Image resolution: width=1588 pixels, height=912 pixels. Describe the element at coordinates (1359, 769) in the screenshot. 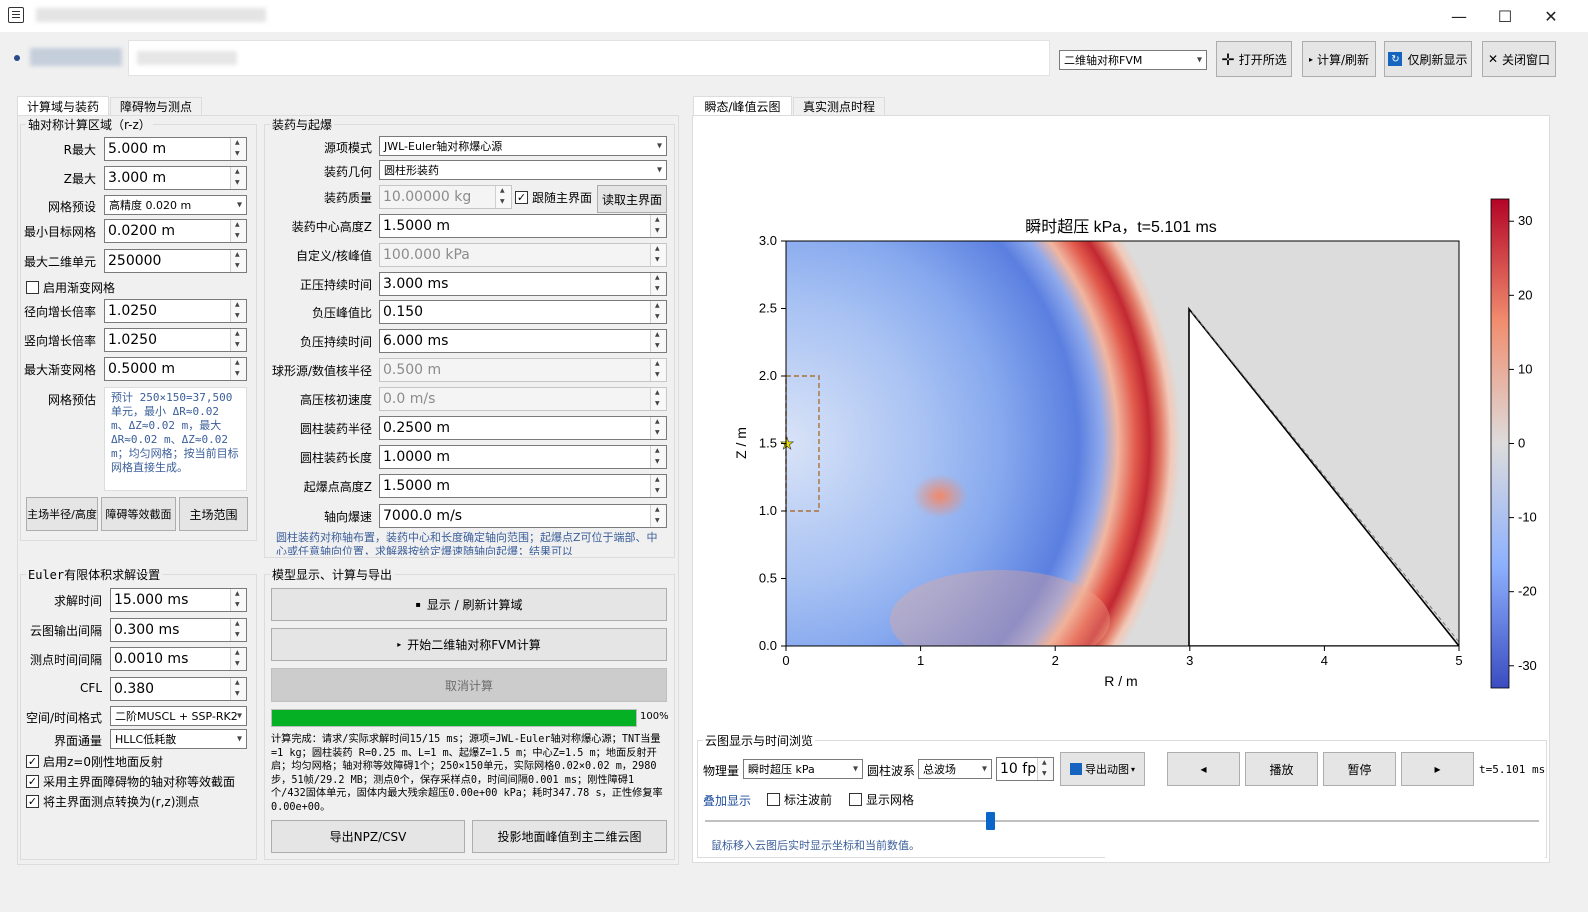

I see `pause-button: 暂停` at that location.